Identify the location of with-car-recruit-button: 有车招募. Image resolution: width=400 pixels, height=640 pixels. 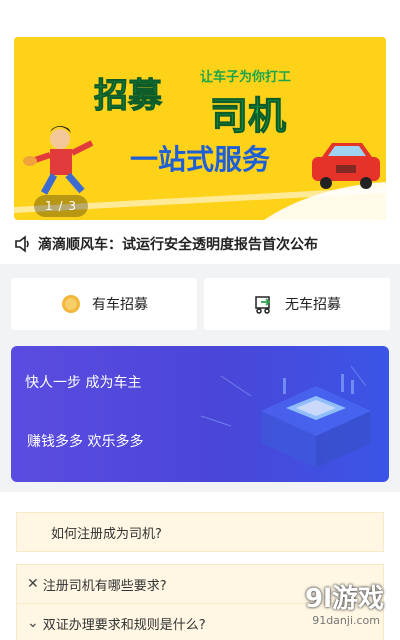
(104, 304).